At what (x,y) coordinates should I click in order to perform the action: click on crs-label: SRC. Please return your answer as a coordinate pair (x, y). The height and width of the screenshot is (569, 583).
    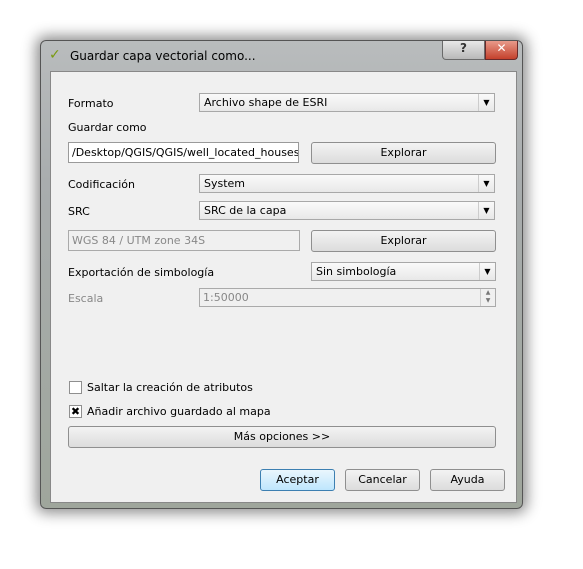
    Looking at the image, I should click on (79, 211).